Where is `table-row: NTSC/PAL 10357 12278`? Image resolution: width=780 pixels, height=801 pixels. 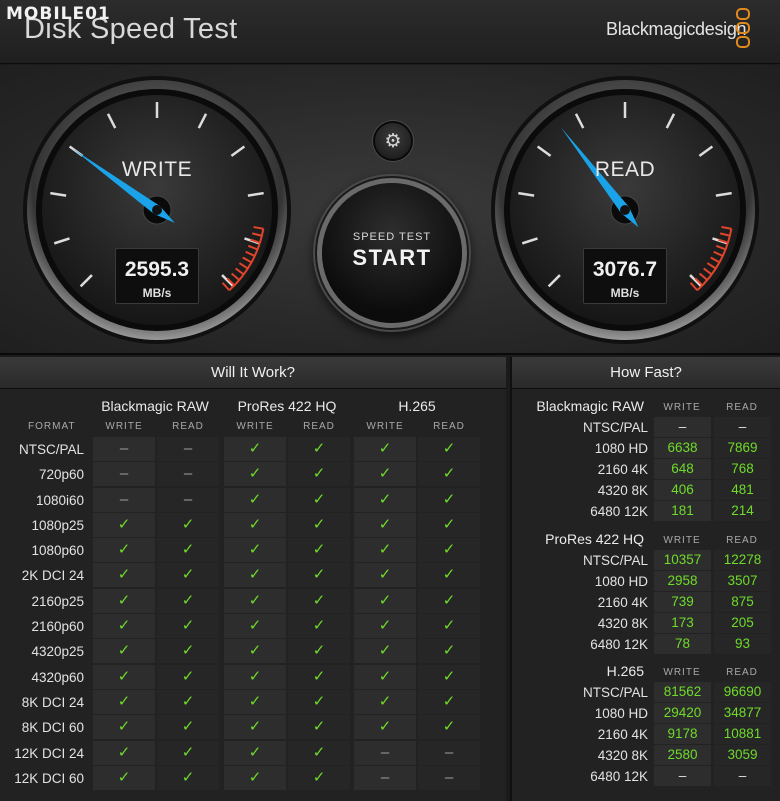
table-row: NTSC/PAL 10357 12278 is located at coordinates (646, 560).